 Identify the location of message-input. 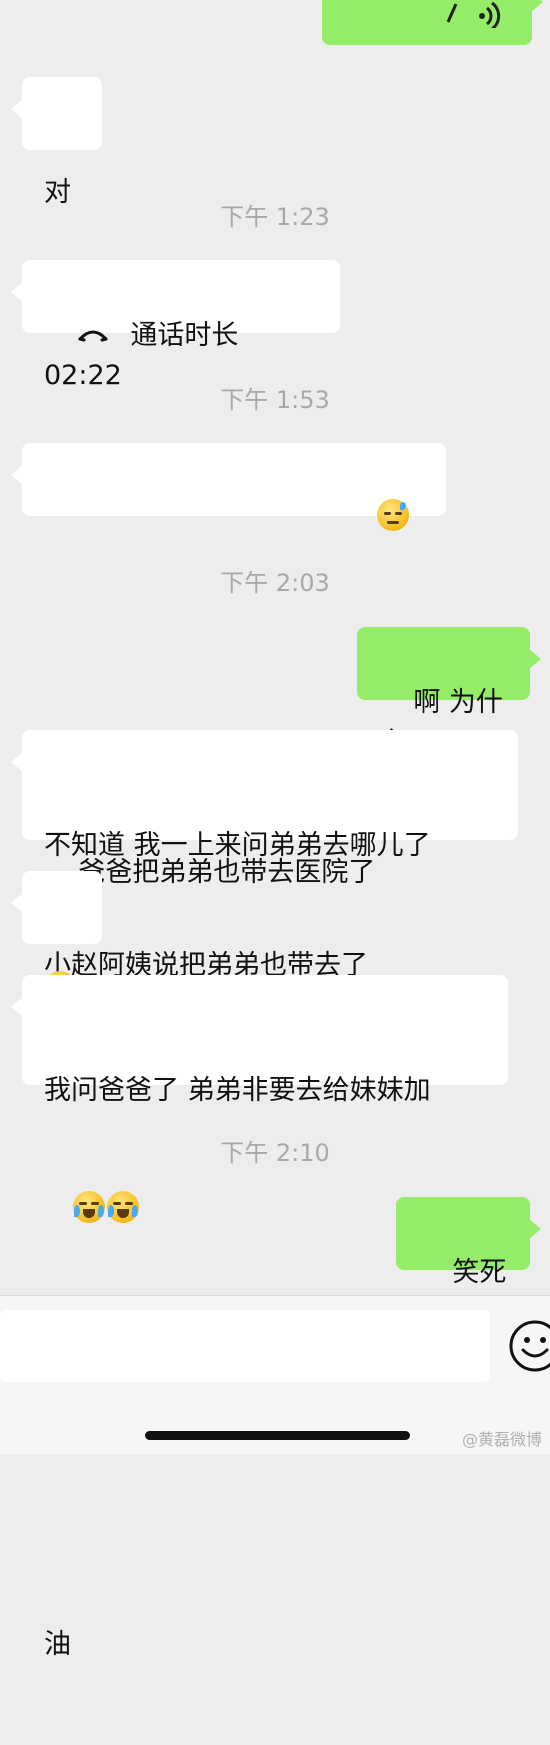
(245, 1346).